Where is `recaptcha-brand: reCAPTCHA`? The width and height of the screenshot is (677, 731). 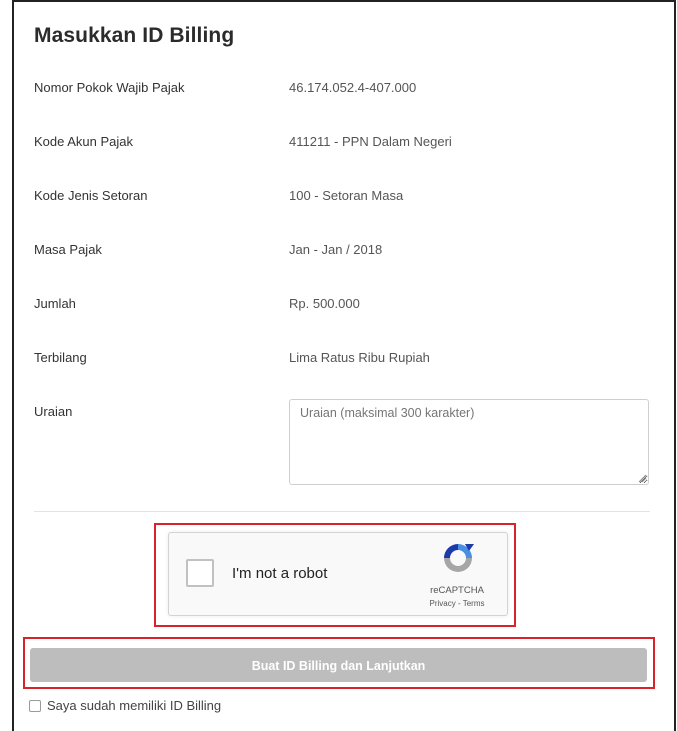 recaptcha-brand: reCAPTCHA is located at coordinates (457, 590).